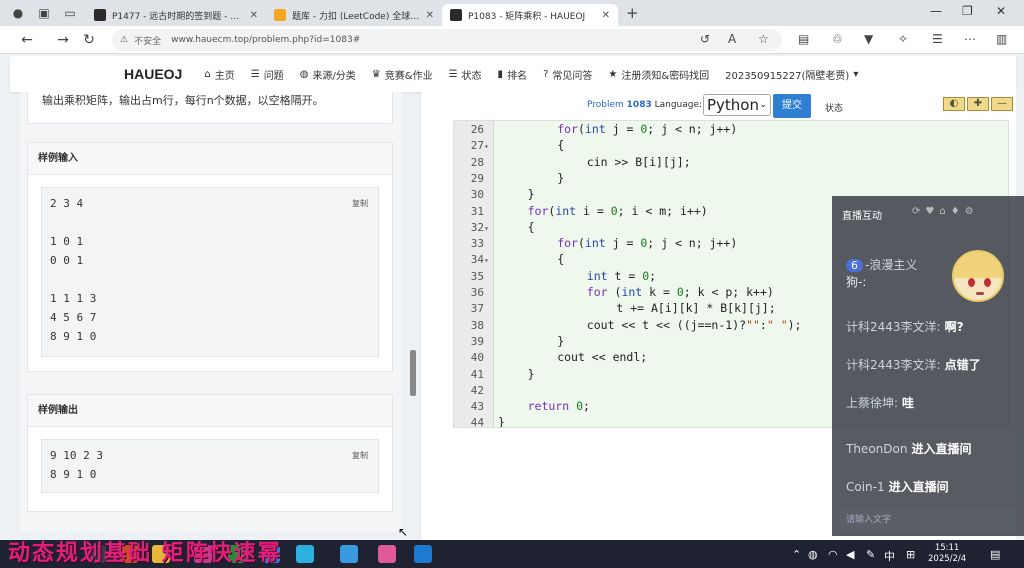  I want to click on vscode-icon, so click(423, 554).